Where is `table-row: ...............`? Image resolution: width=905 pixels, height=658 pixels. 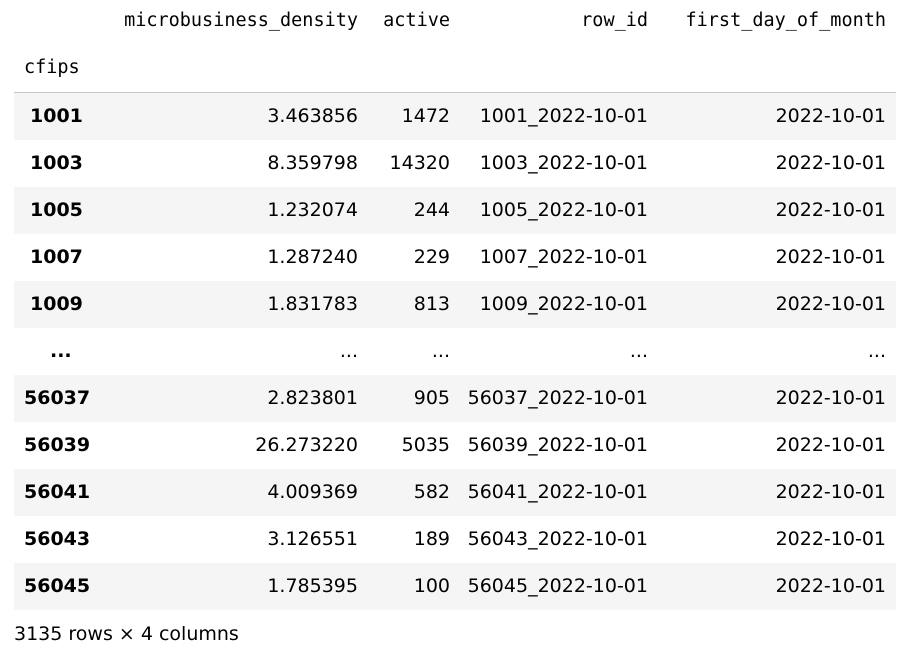
table-row: ............... is located at coordinates (455, 351).